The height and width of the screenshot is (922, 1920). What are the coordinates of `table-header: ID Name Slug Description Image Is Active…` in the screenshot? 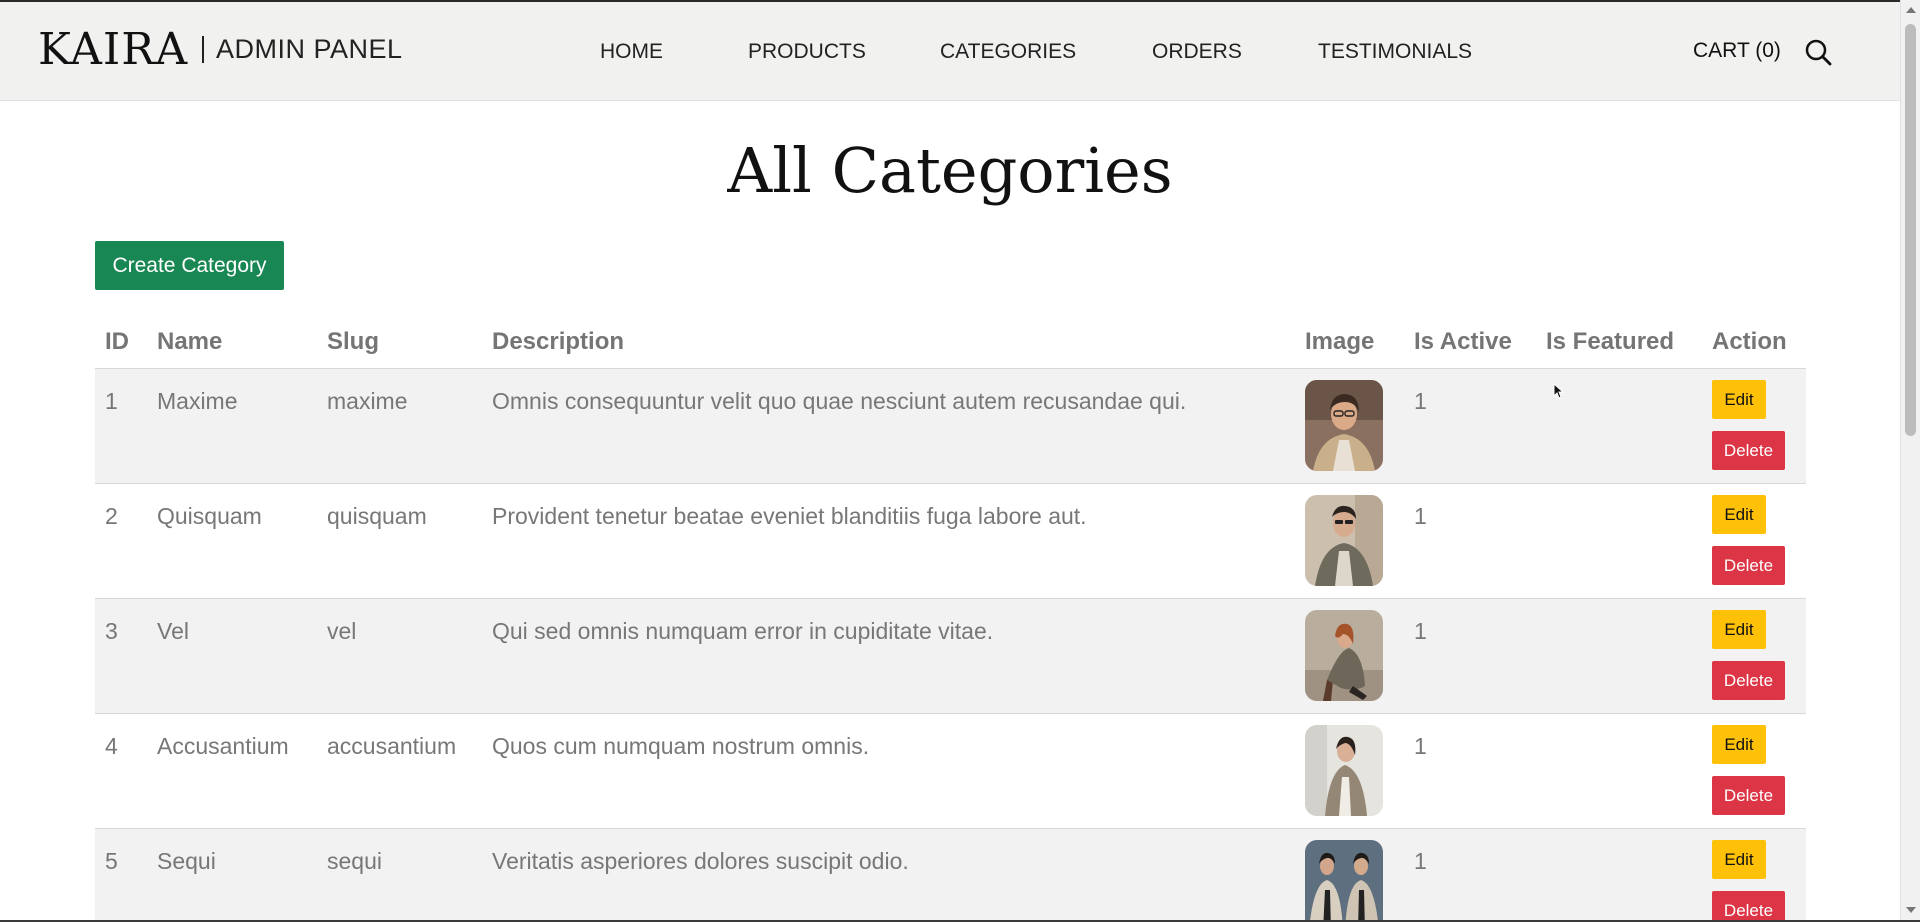 It's located at (950, 343).